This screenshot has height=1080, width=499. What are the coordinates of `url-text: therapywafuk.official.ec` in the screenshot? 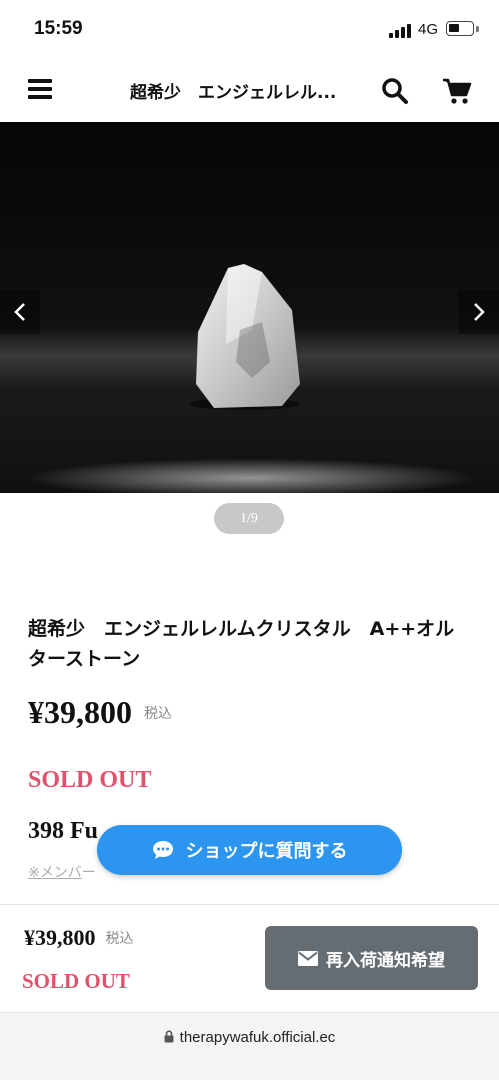 It's located at (257, 1037).